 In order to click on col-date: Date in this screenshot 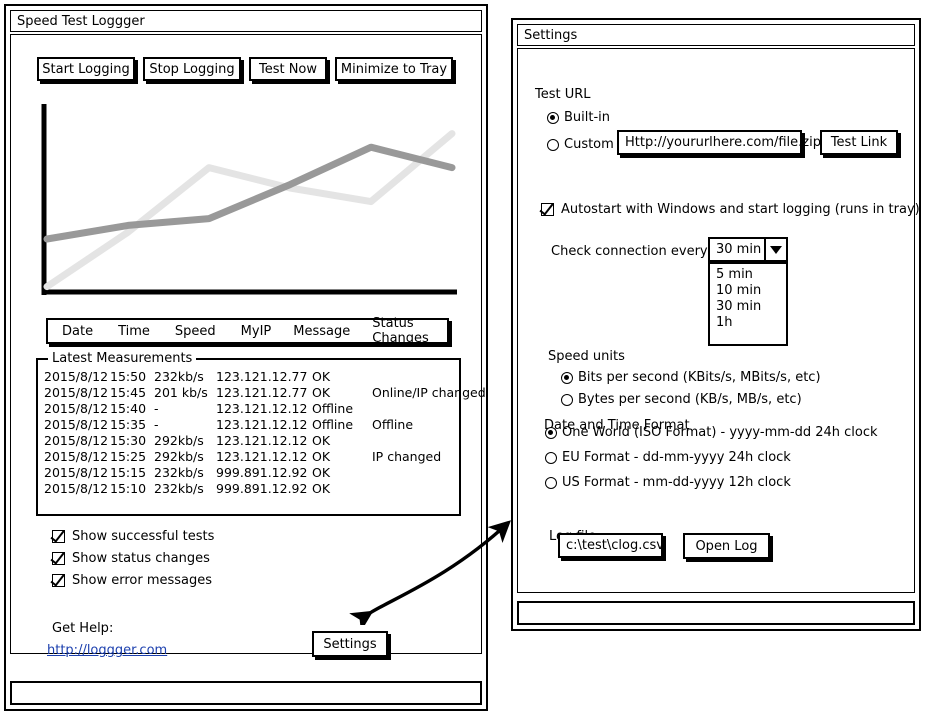, I will do `click(78, 331)`.